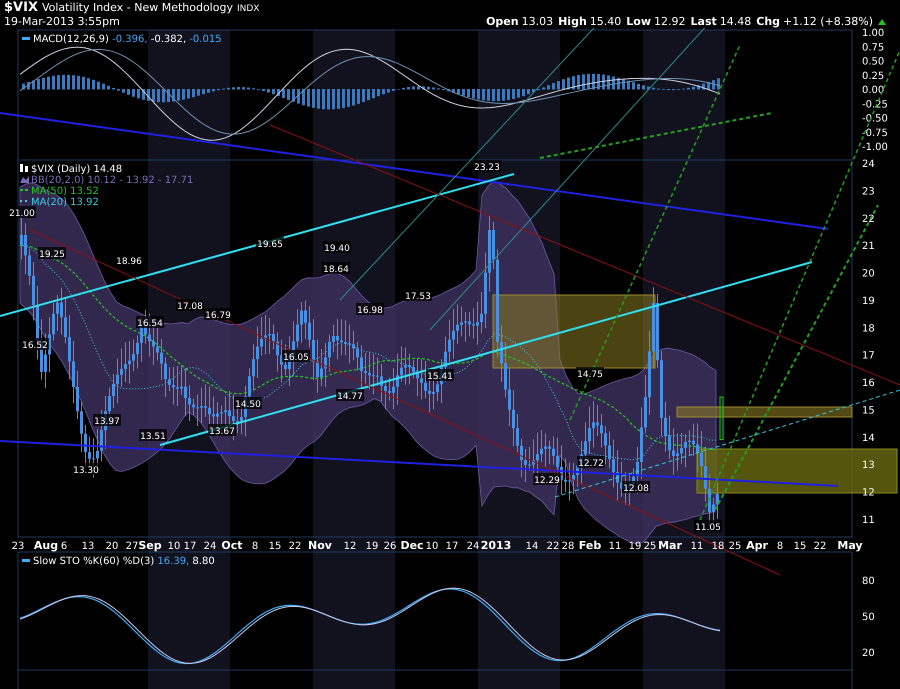  What do you see at coordinates (868, 493) in the screenshot?
I see `axis-tick-label: 12` at bounding box center [868, 493].